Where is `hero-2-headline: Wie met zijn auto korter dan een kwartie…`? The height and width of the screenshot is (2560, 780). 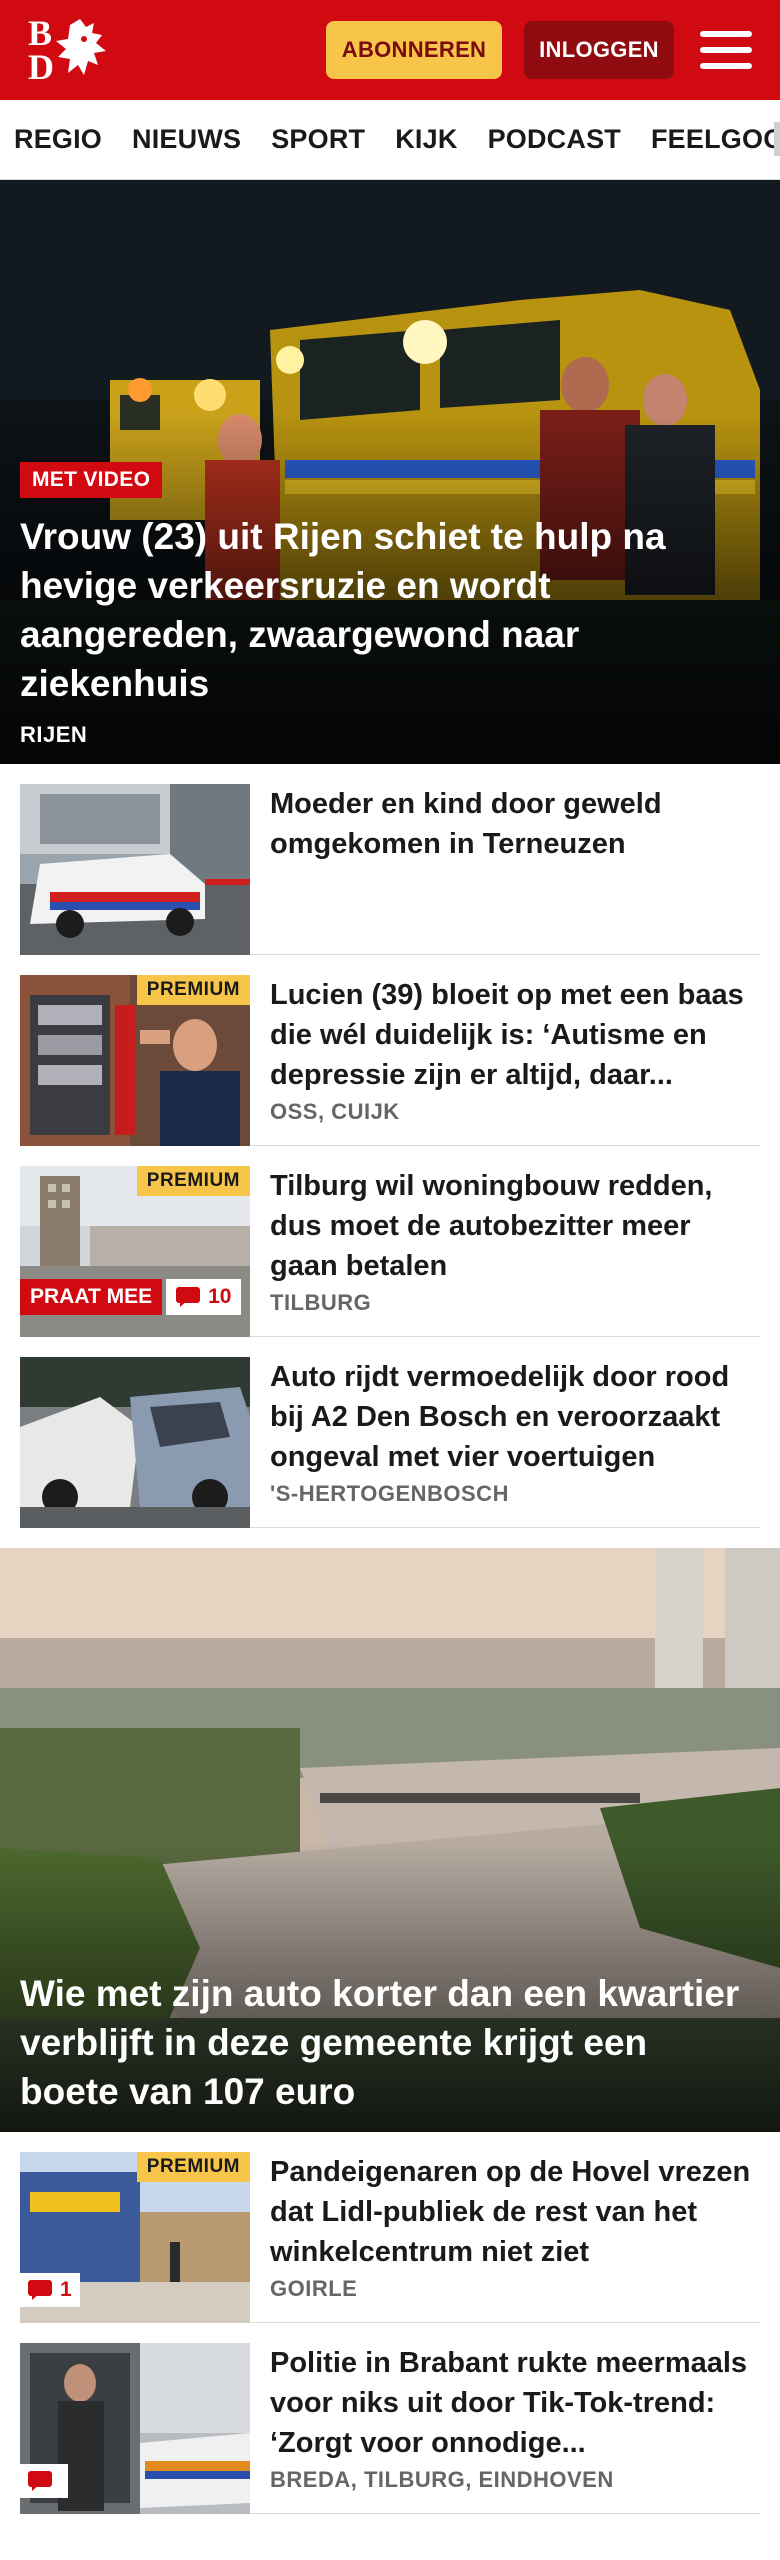 hero-2-headline: Wie met zijn auto korter dan een kwartie… is located at coordinates (388, 2042).